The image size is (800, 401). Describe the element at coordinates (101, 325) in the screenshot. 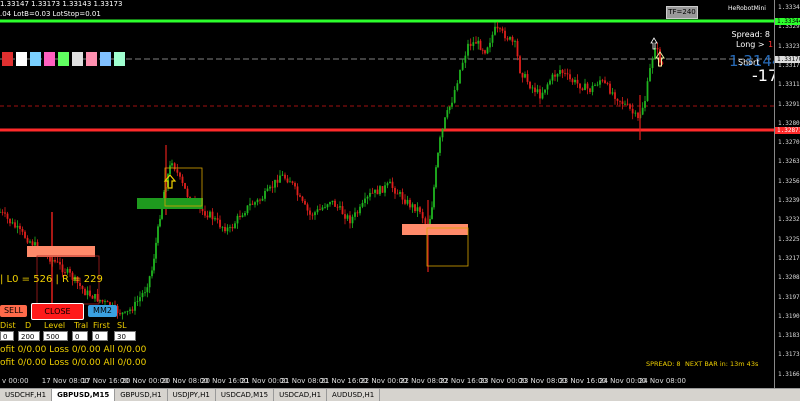

I see `first-label: First` at that location.